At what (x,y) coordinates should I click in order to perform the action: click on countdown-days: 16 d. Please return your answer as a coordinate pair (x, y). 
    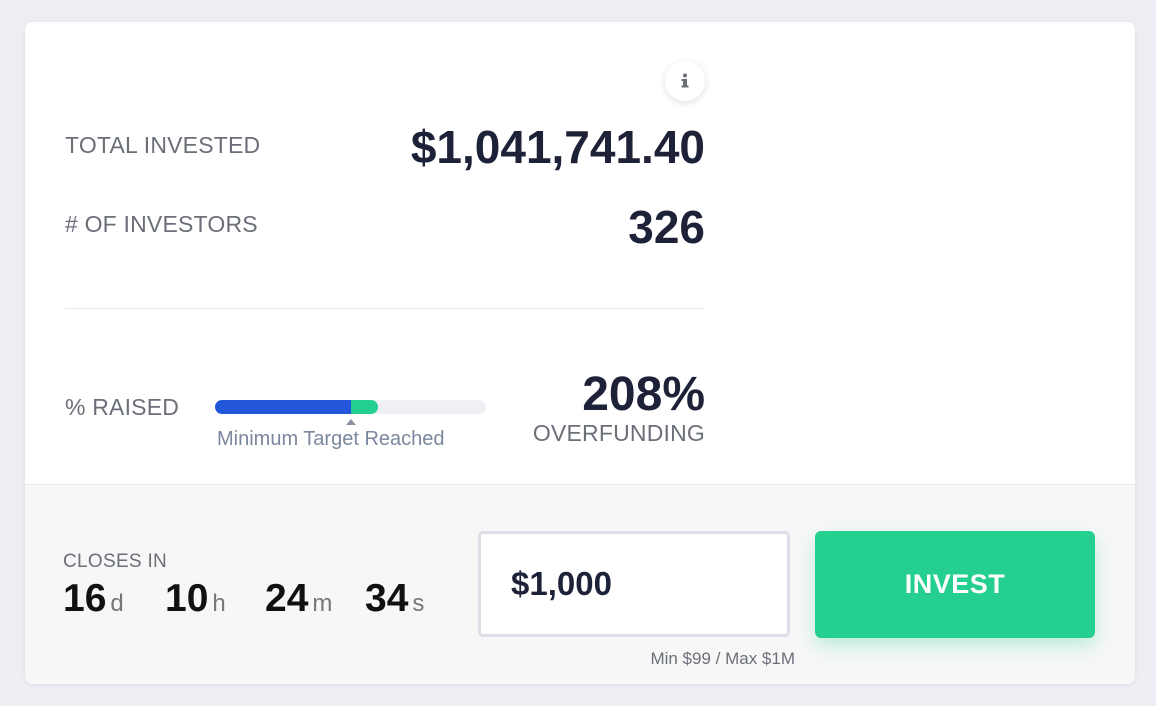
    Looking at the image, I should click on (93, 598).